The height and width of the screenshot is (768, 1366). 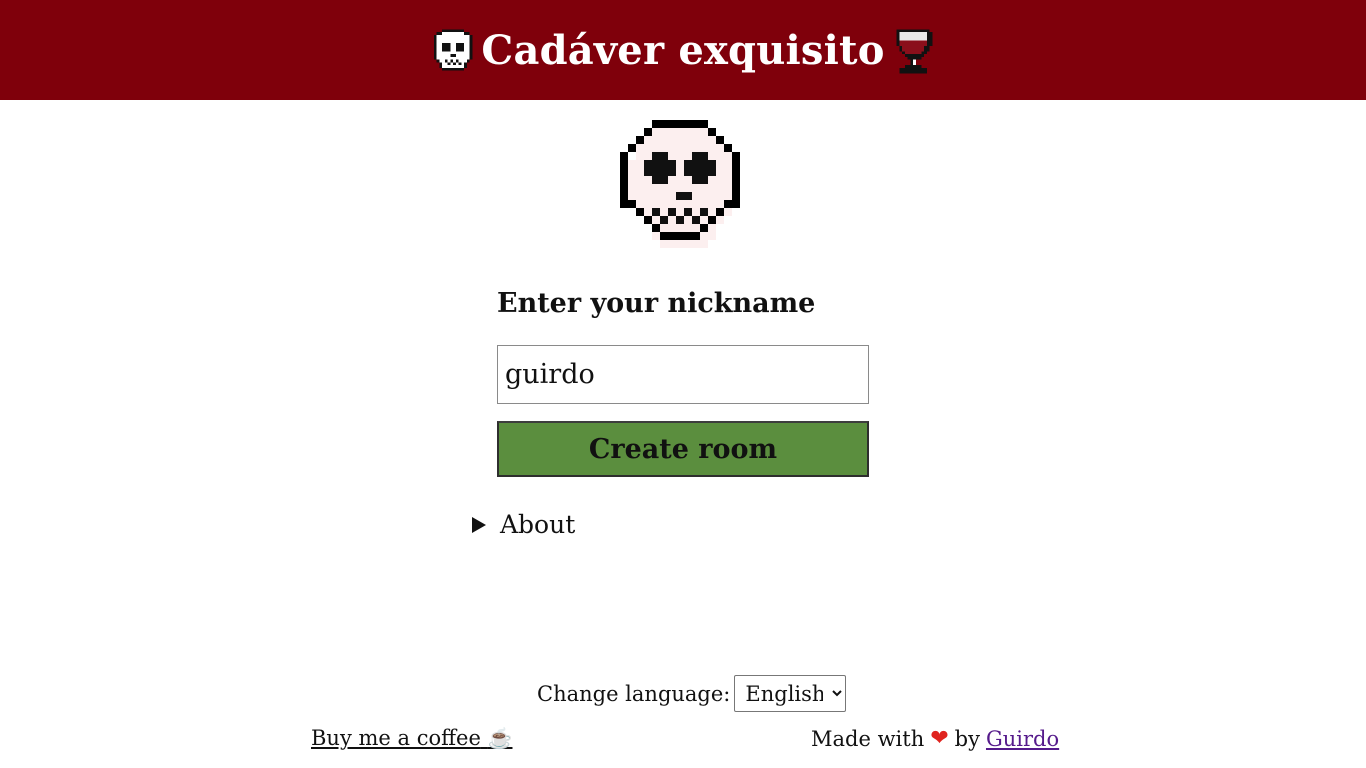 I want to click on wine-glass-icon, so click(x=914, y=51).